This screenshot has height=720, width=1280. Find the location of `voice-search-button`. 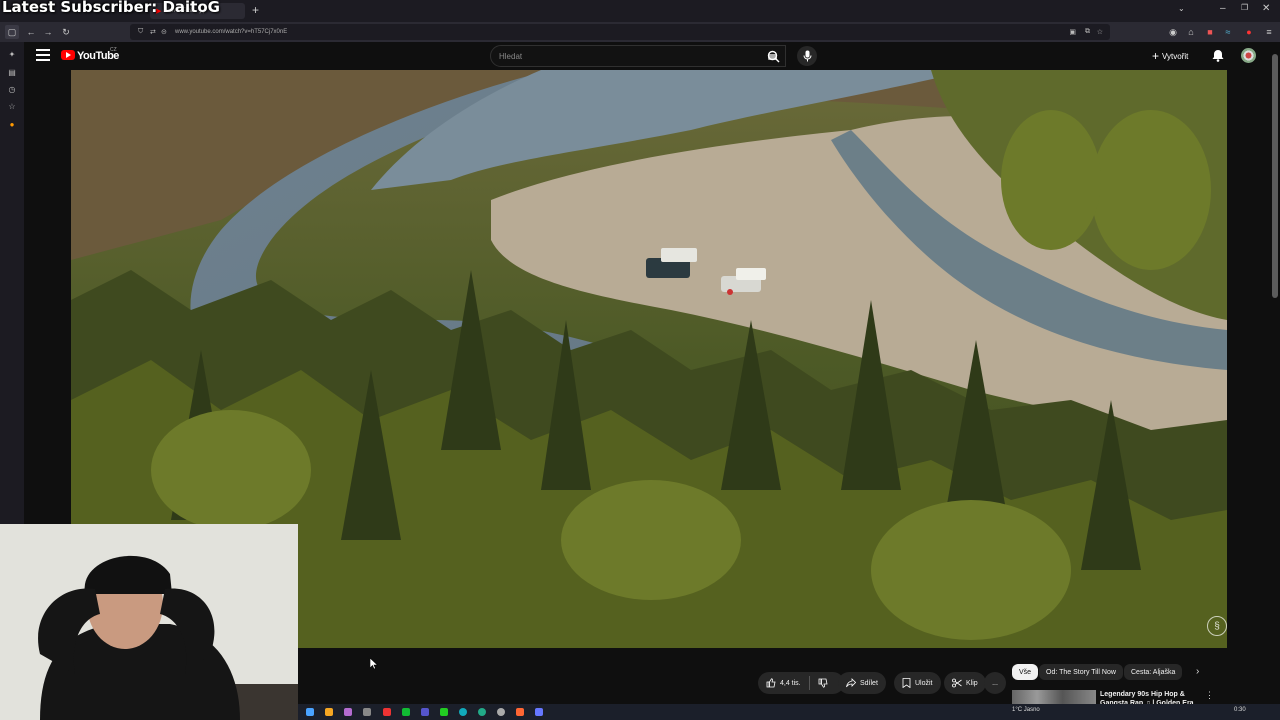

voice-search-button is located at coordinates (807, 56).